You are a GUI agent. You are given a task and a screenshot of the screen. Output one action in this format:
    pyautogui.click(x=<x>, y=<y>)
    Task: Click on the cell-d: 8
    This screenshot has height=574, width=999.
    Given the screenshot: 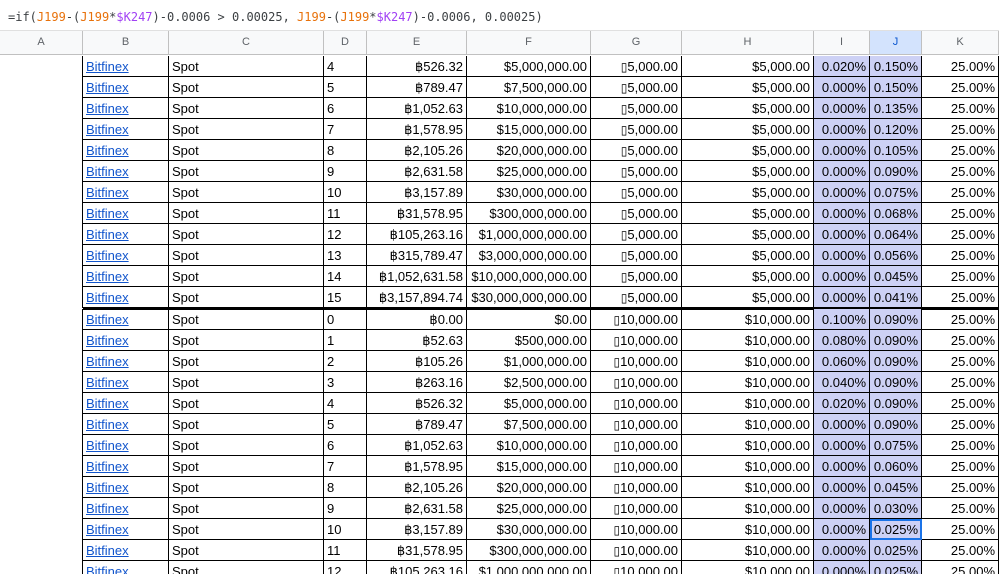 What is the action you would take?
    pyautogui.click(x=345, y=150)
    